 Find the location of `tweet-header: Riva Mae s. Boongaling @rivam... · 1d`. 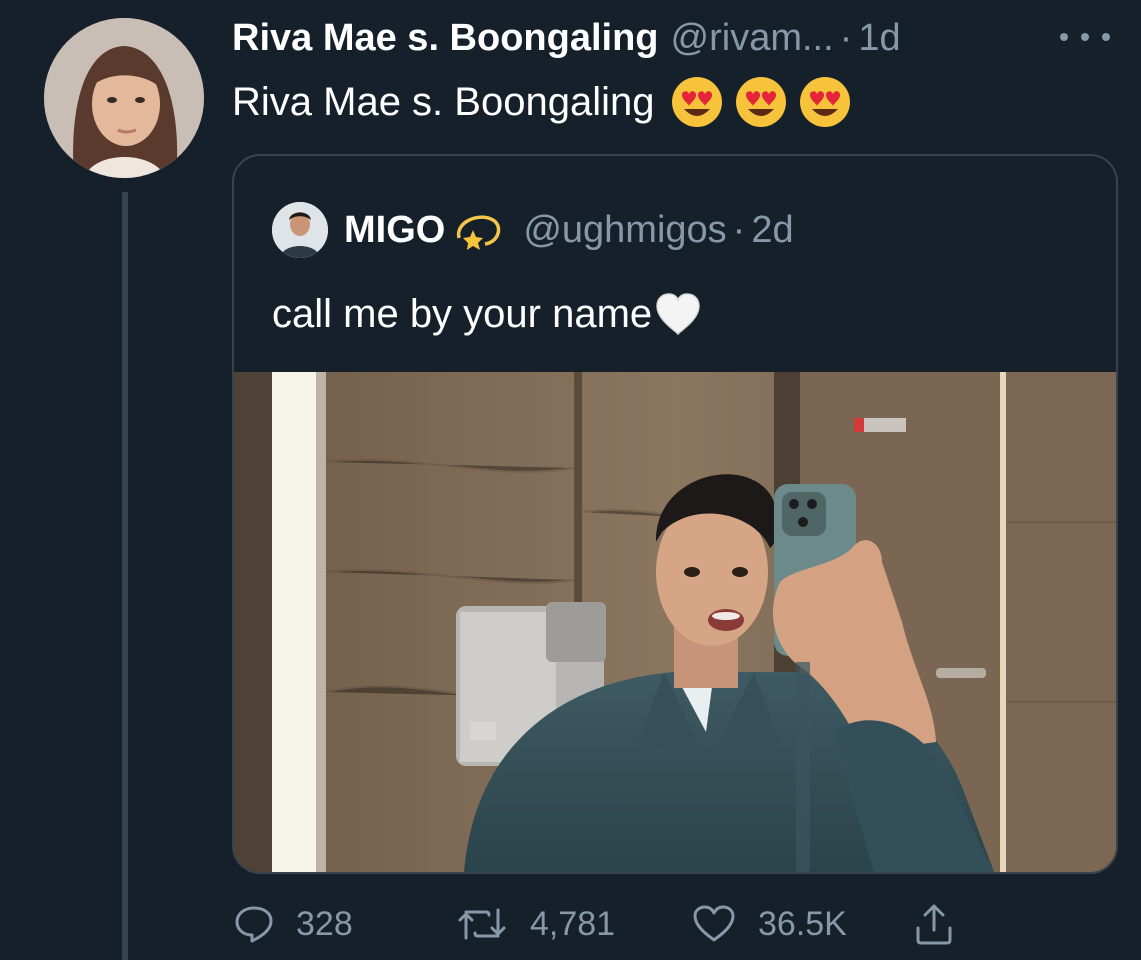

tweet-header: Riva Mae s. Boongaling @rivam... · 1d is located at coordinates (566, 38).